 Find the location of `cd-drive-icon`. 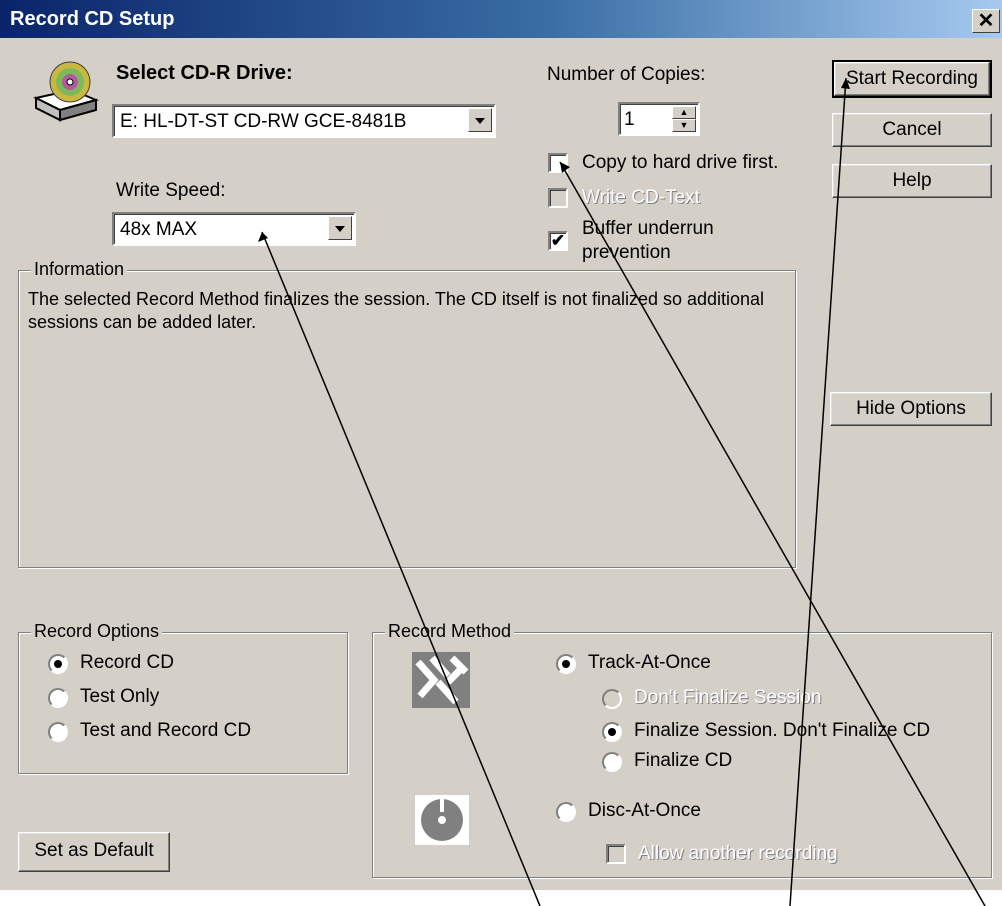

cd-drive-icon is located at coordinates (66, 91).